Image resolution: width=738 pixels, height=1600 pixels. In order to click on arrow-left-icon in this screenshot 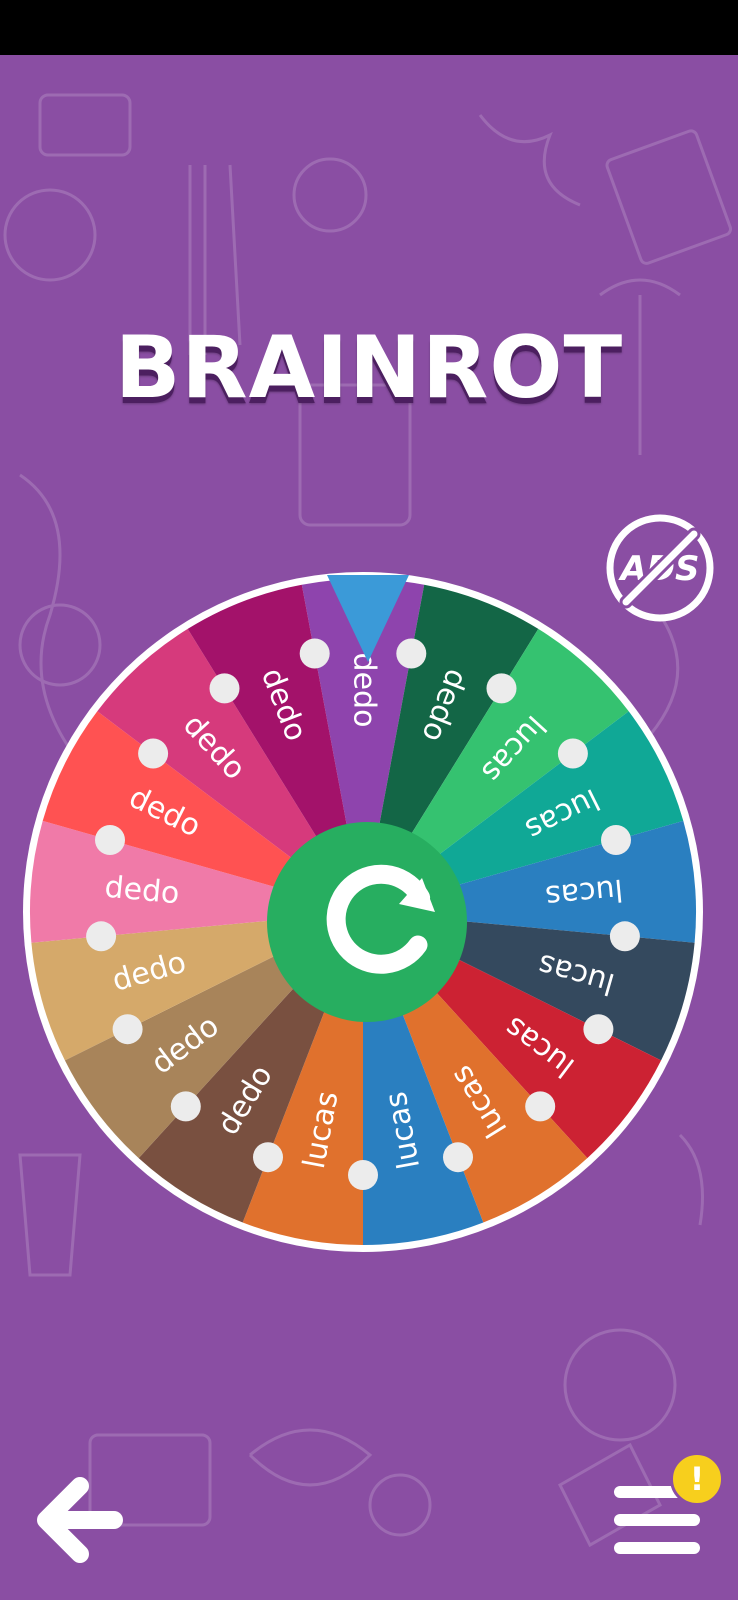, I will do `click(80, 1520)`.